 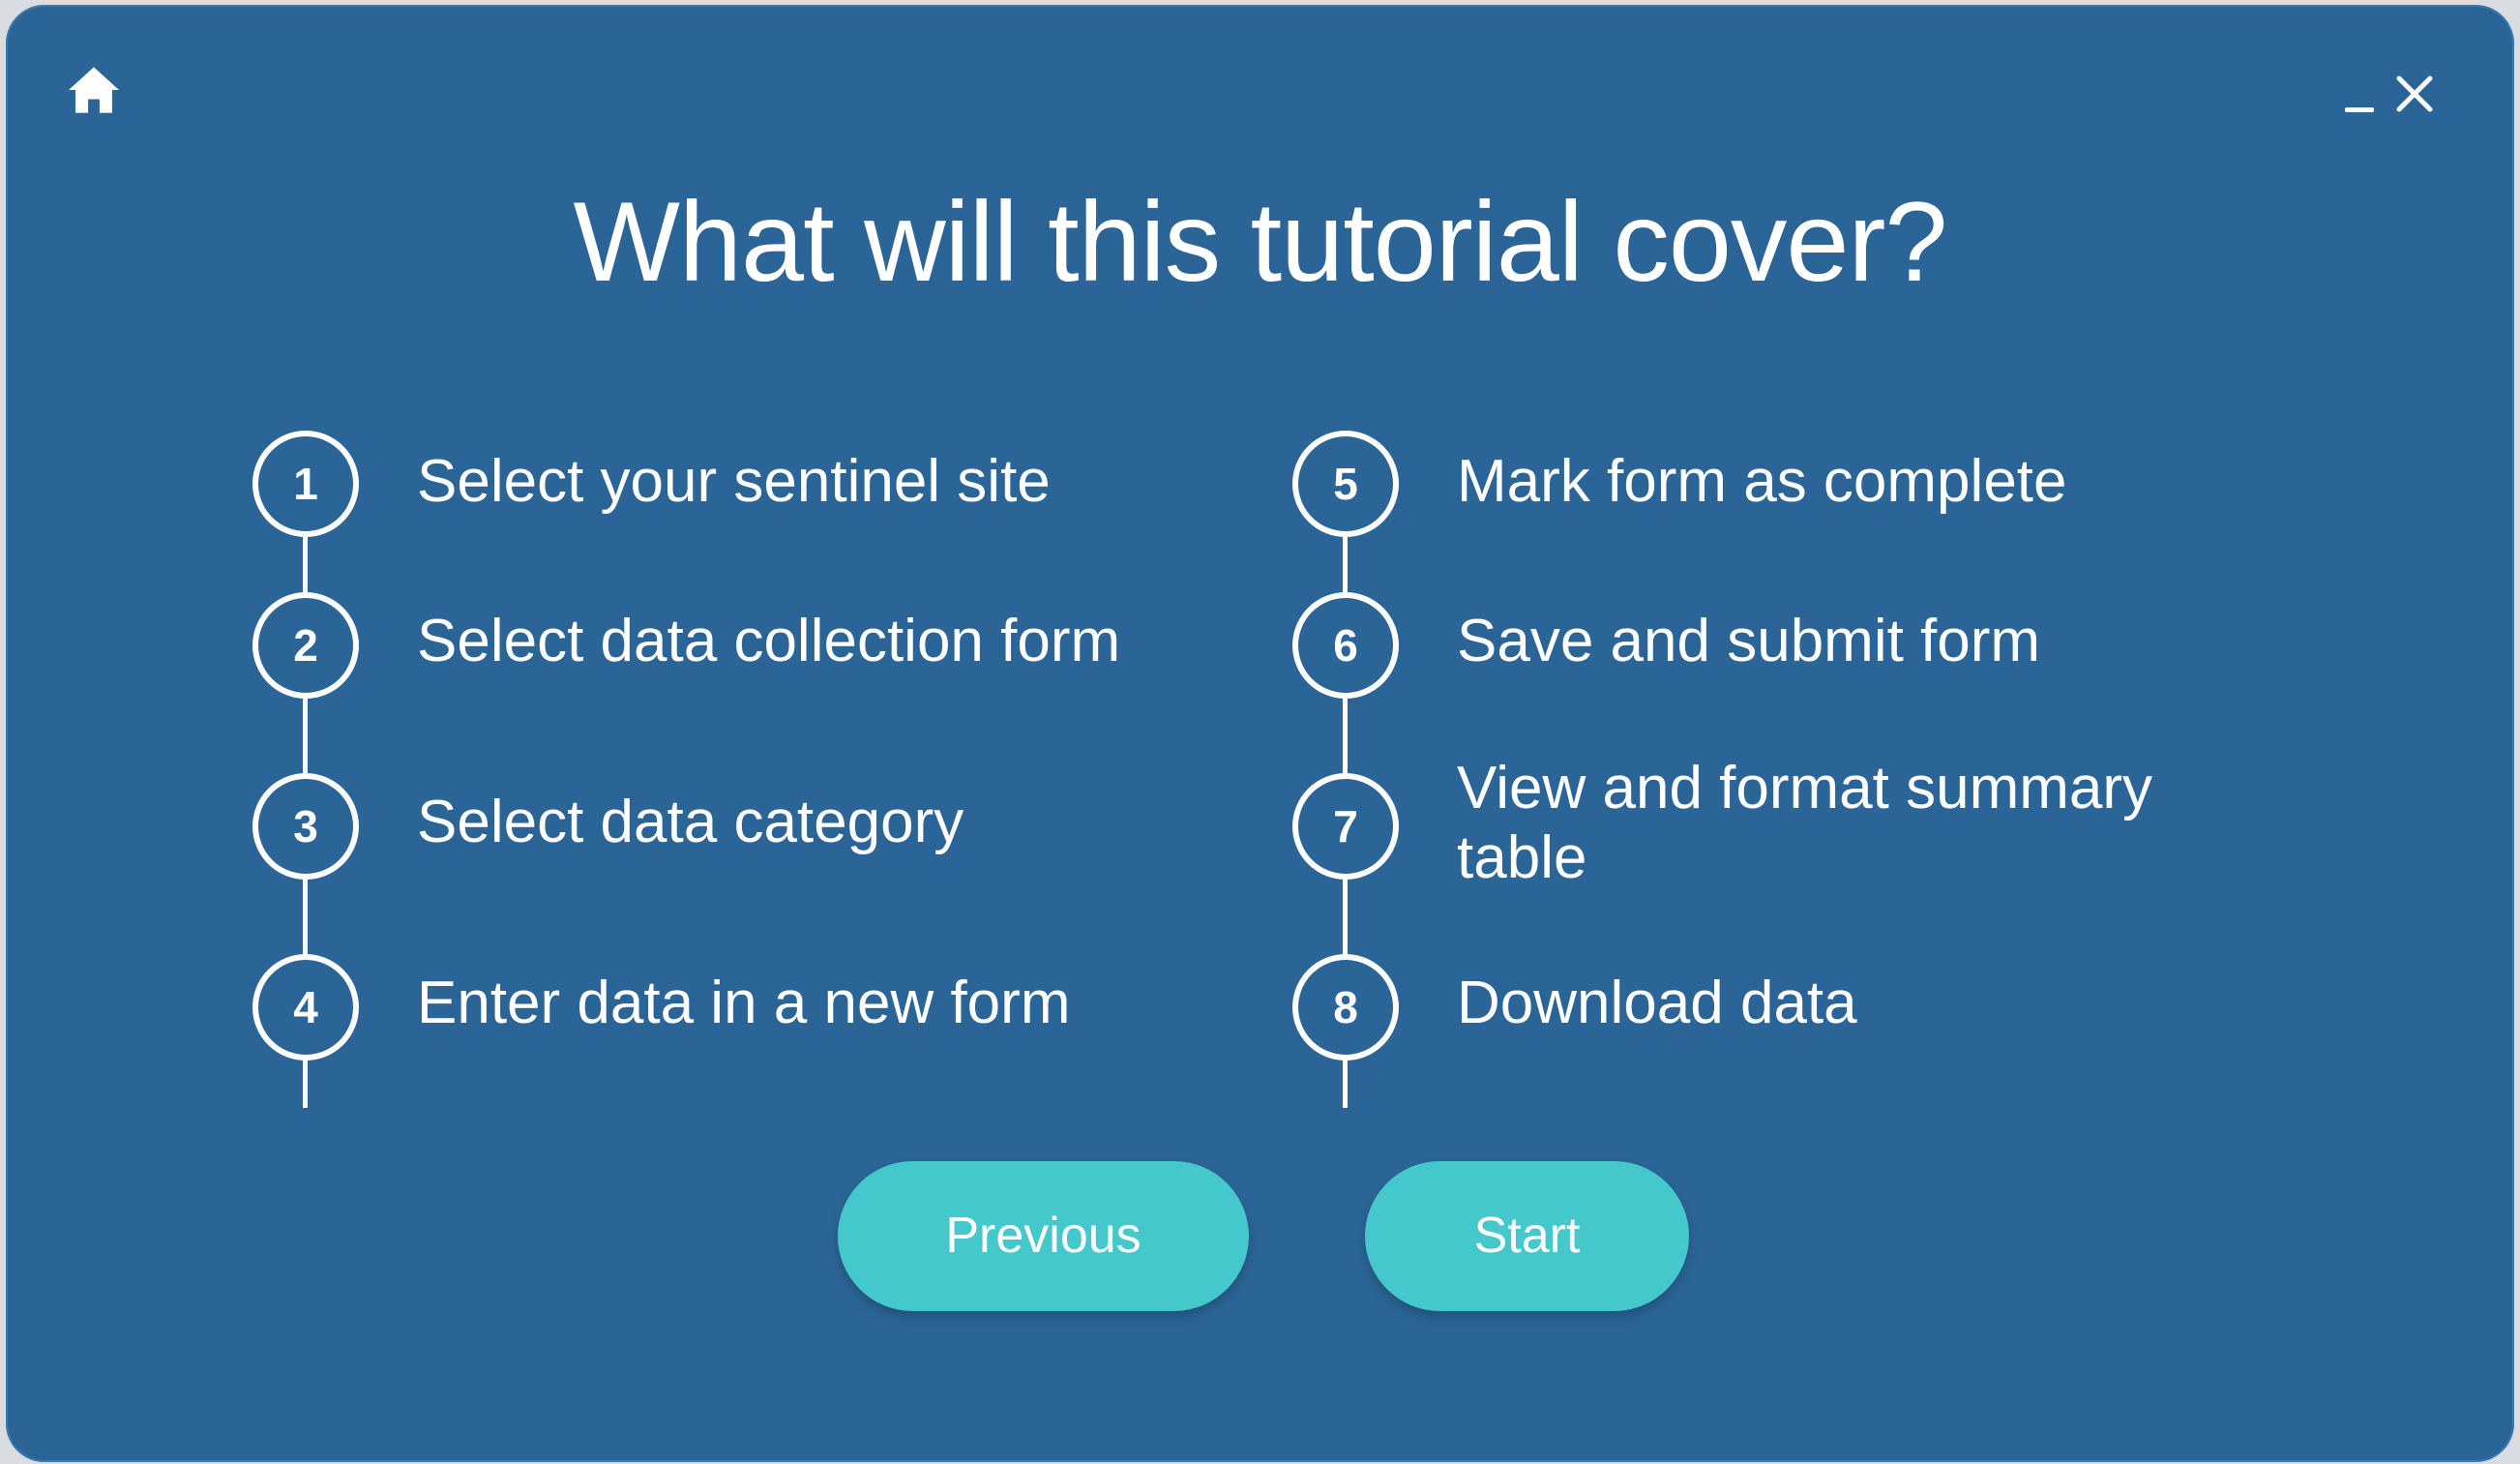 I want to click on step-number-badge: 6, so click(x=1345, y=645).